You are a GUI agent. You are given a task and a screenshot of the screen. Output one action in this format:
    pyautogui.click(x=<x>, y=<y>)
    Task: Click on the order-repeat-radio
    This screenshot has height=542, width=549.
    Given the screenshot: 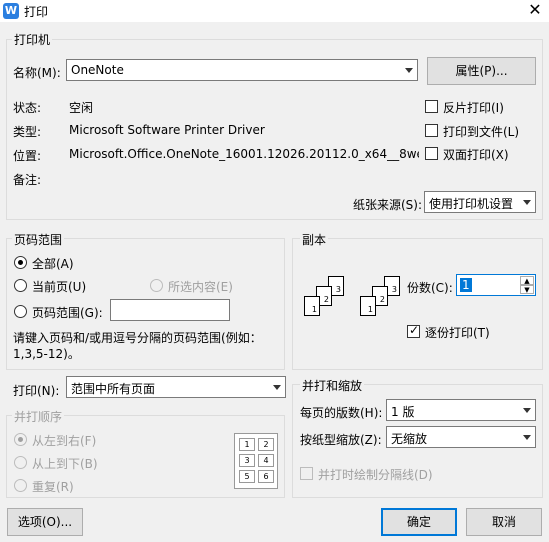 What is the action you would take?
    pyautogui.click(x=20, y=485)
    